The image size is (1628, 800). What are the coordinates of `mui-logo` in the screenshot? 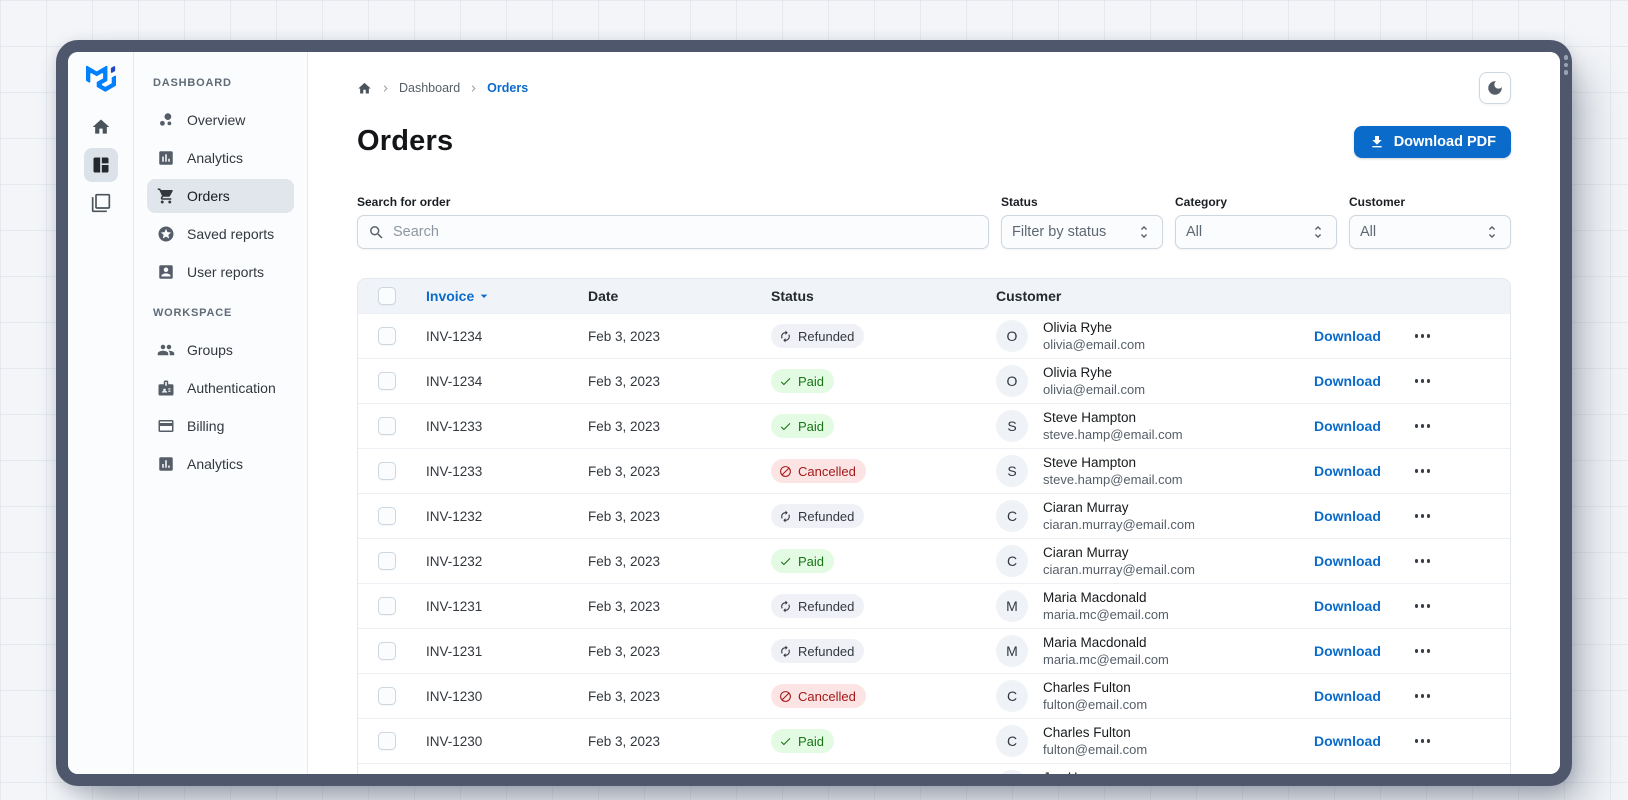 It's located at (100, 78).